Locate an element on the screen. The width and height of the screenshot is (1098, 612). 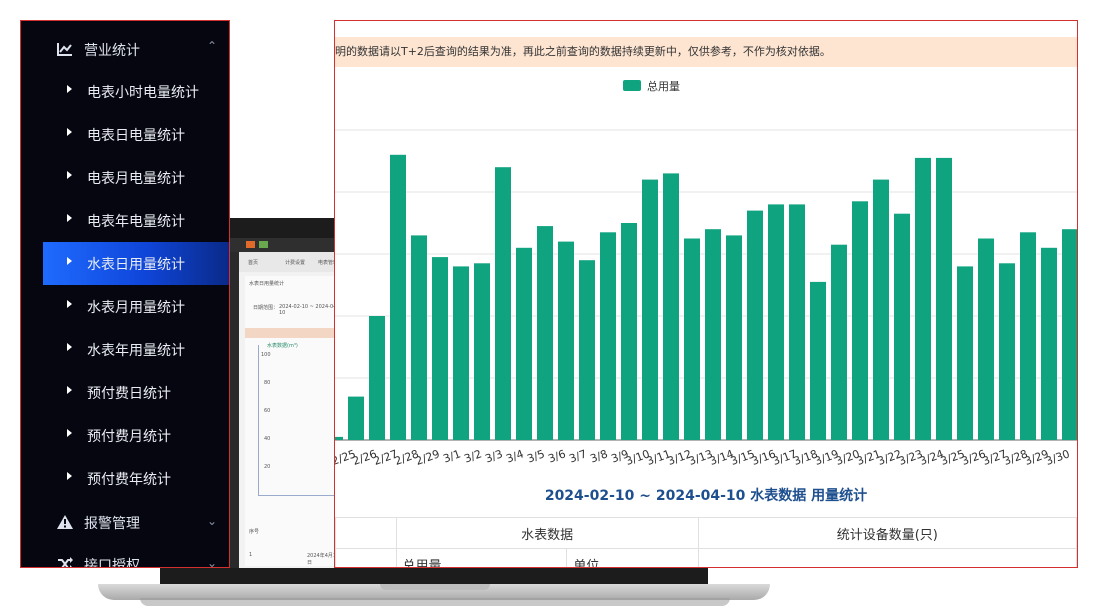
sidebar-item-label: 预付费日统计 is located at coordinates (129, 394).